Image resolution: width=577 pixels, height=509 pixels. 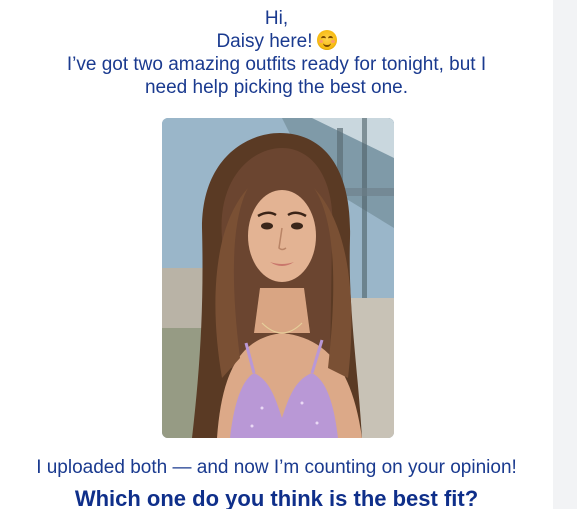 I want to click on intro-name-line: Daisy here!, so click(x=276, y=41).